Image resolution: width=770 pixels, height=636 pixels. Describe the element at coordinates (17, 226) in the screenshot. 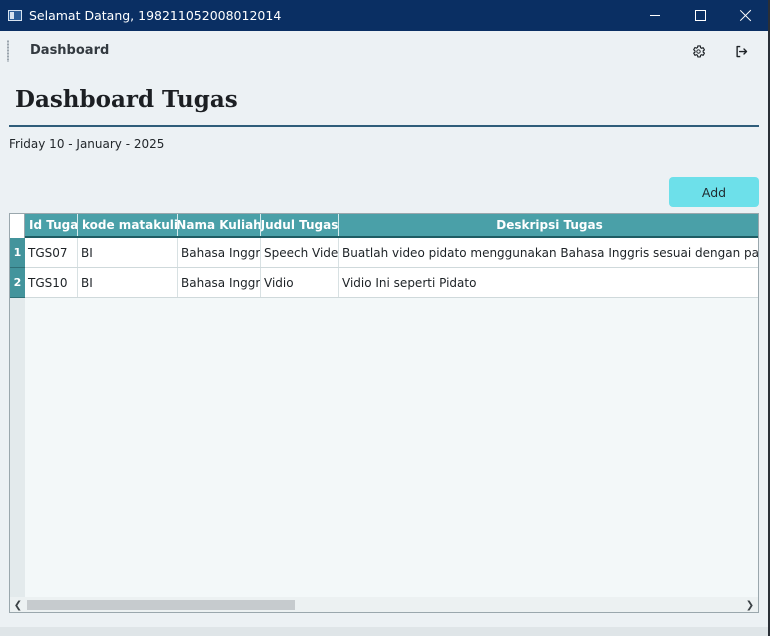

I see `table-corner` at that location.